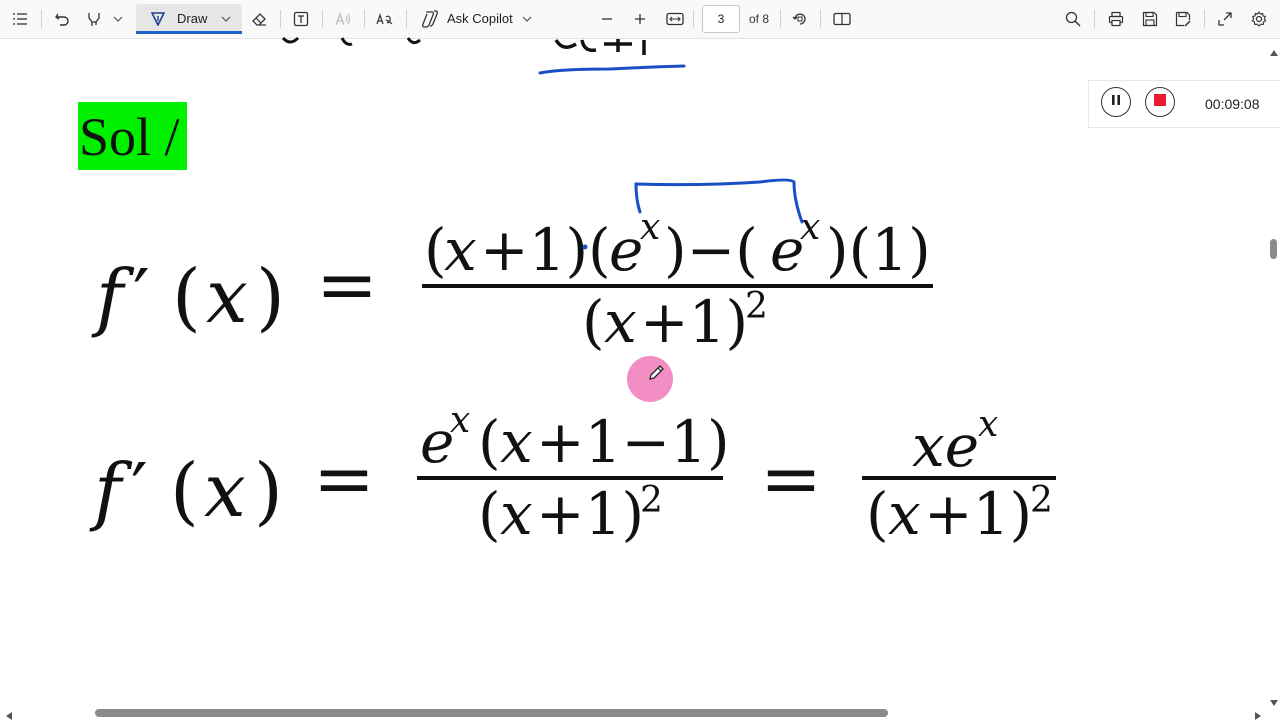 The width and height of the screenshot is (1280, 726). Describe the element at coordinates (791, 479) in the screenshot. I see `eq2-equals-2: =` at that location.